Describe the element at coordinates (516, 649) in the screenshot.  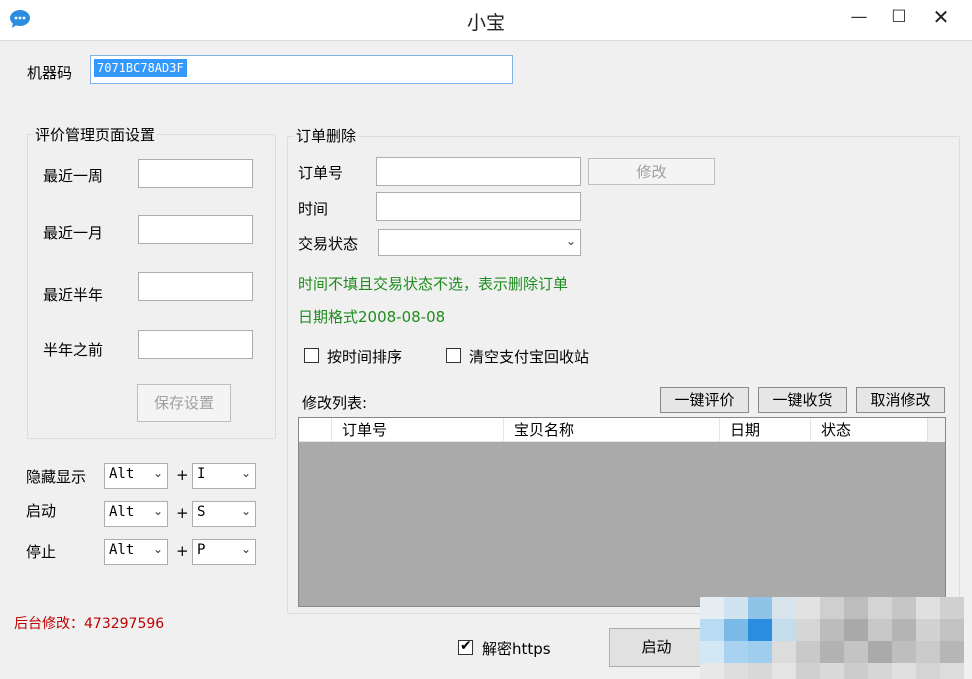
I see `decrypt-https-label: 解密https` at that location.